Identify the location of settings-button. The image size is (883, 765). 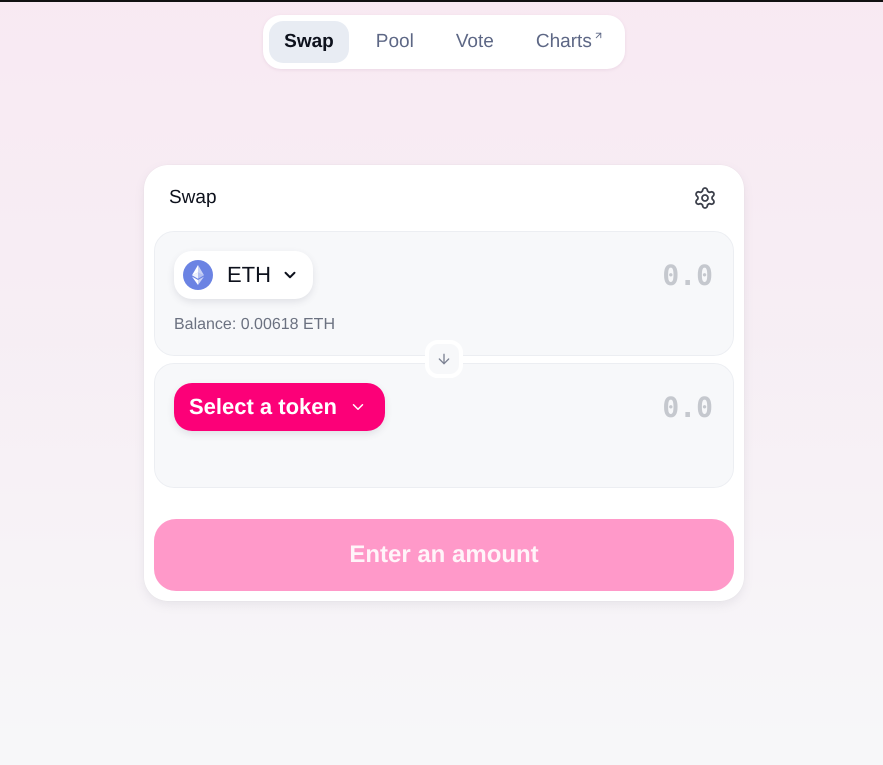
(705, 198).